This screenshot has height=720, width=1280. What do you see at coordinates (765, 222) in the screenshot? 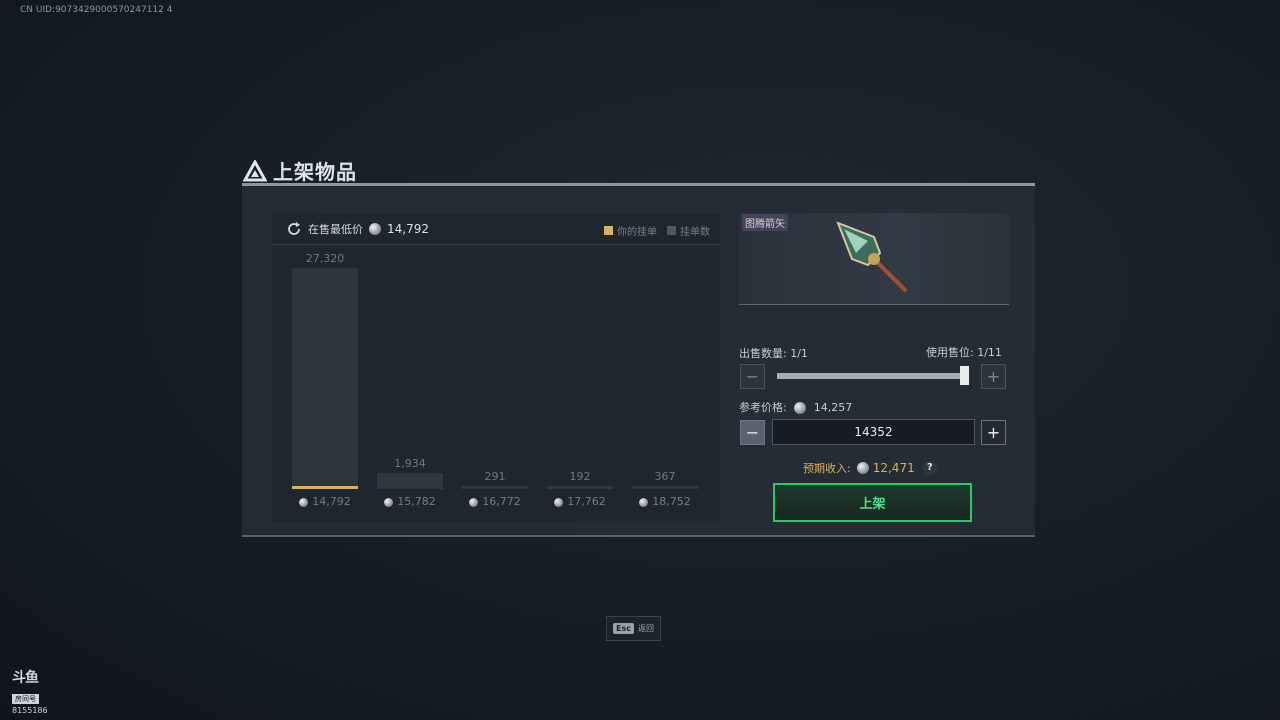
I see `item-name: 图腾箭矢` at bounding box center [765, 222].